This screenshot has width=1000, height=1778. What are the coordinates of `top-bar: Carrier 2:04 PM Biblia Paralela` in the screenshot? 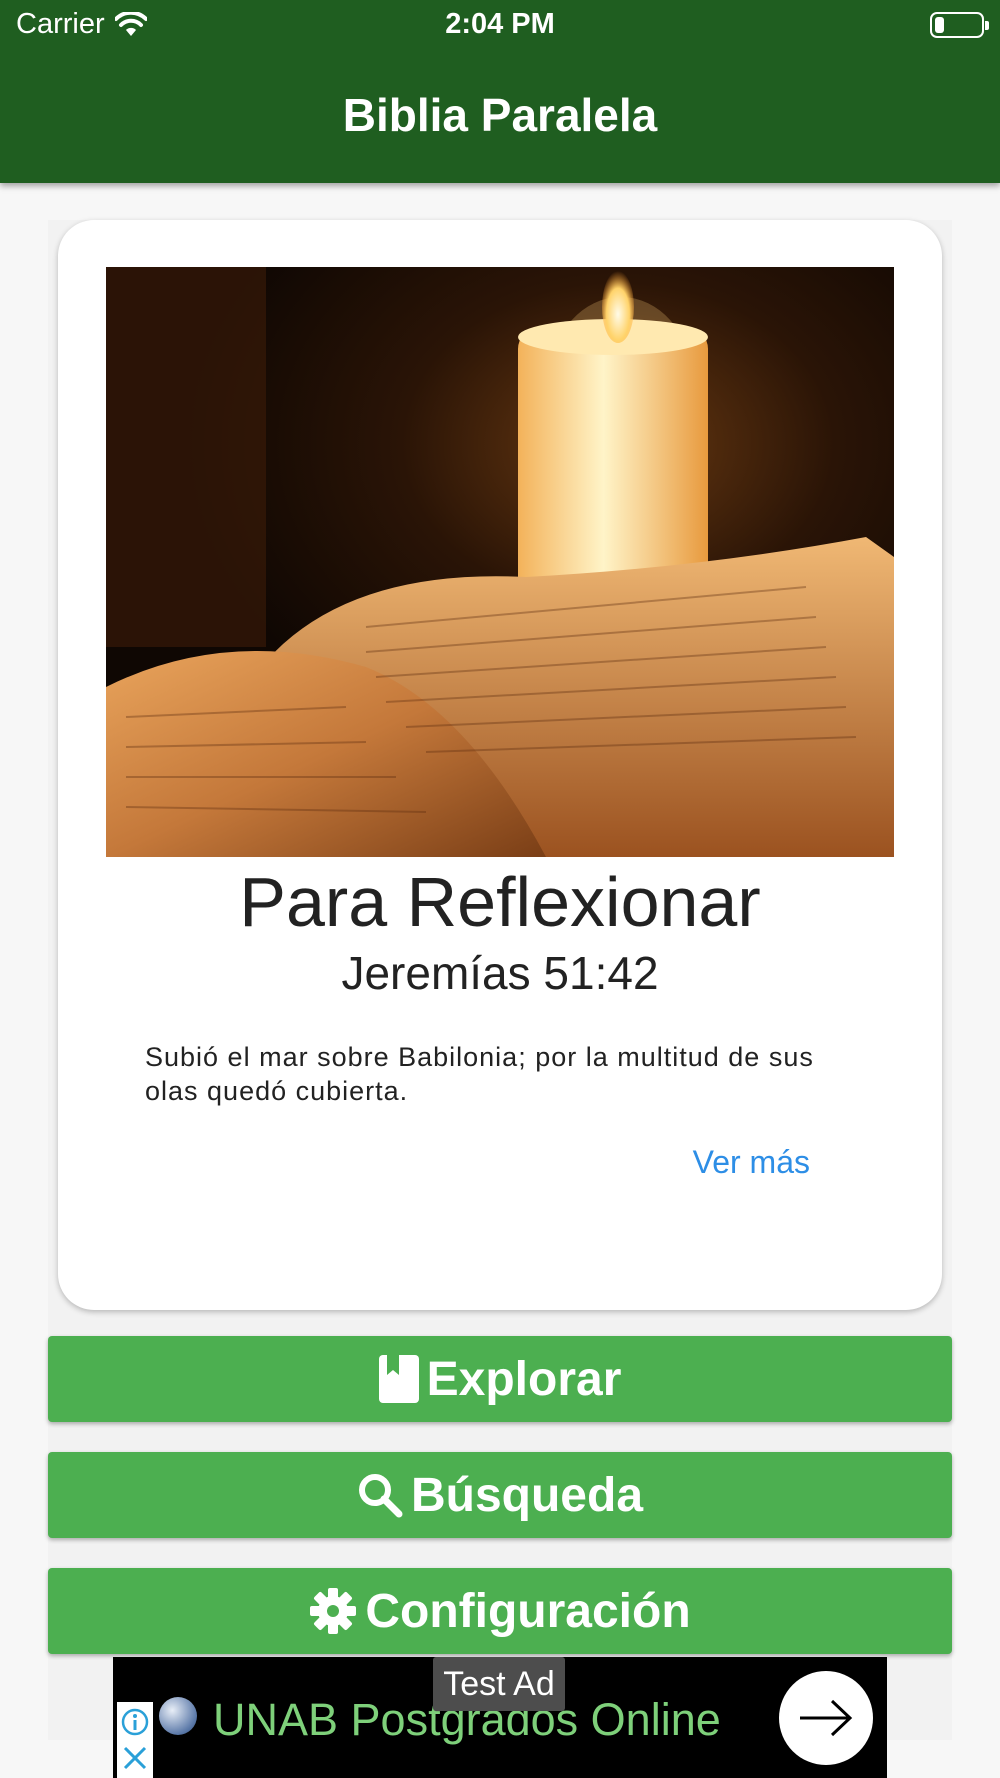 It's located at (500, 91).